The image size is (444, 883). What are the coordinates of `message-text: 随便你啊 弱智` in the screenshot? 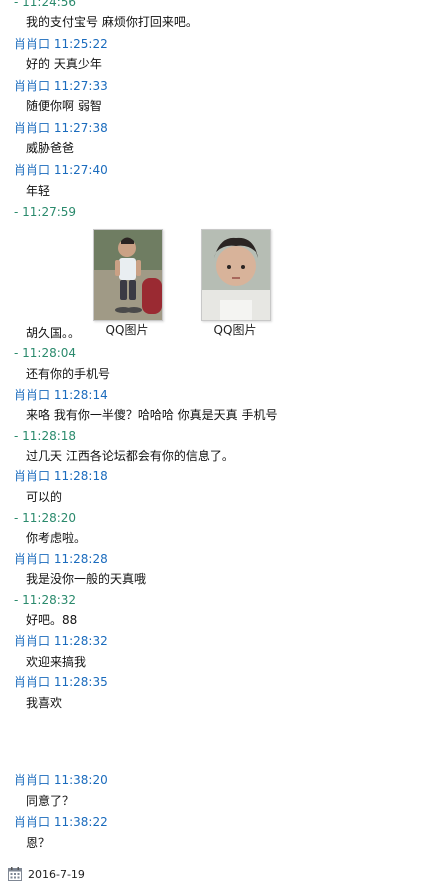 It's located at (64, 106).